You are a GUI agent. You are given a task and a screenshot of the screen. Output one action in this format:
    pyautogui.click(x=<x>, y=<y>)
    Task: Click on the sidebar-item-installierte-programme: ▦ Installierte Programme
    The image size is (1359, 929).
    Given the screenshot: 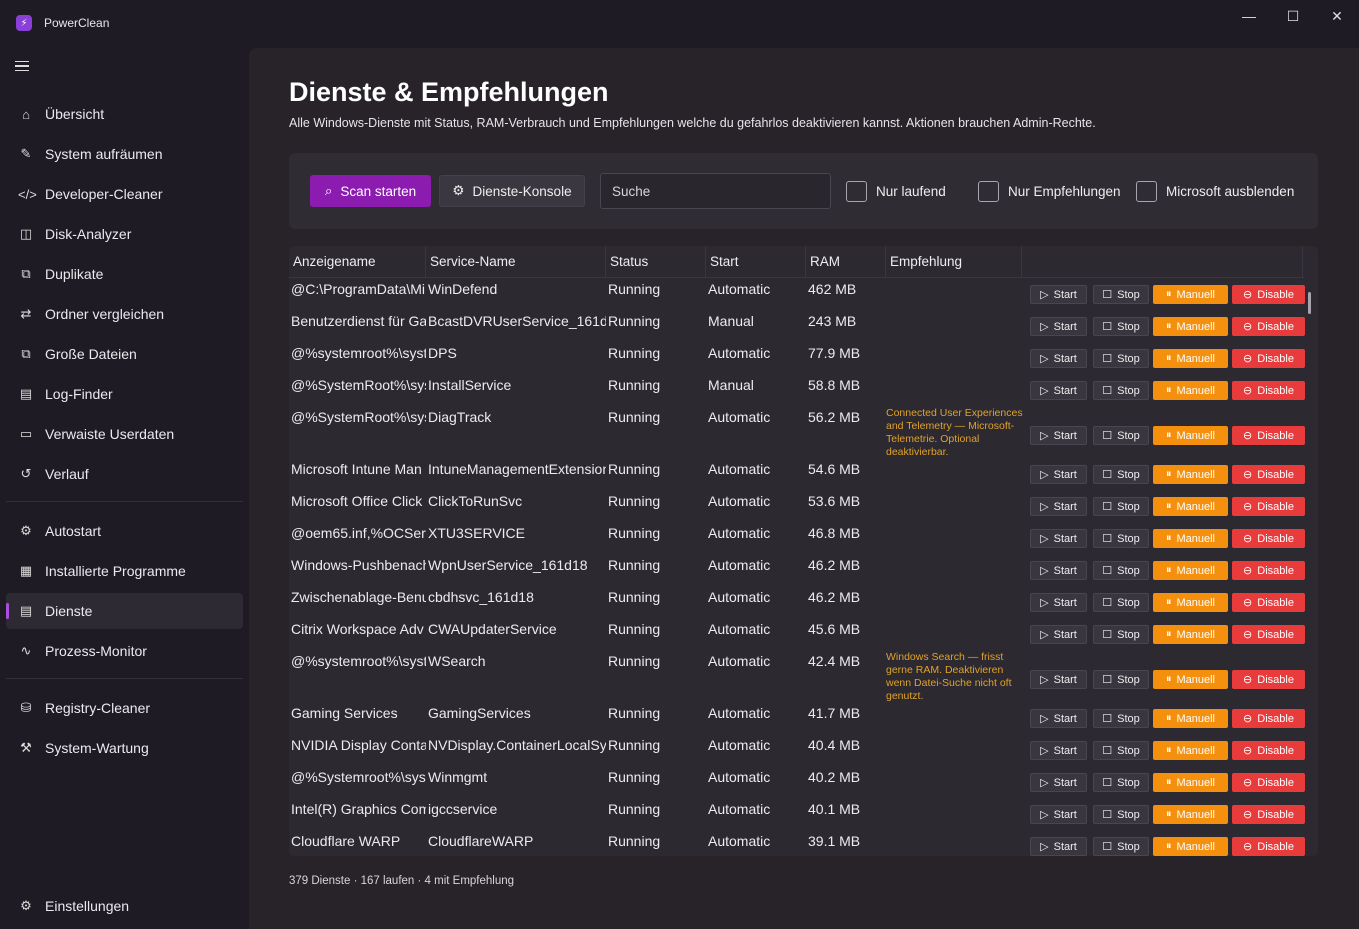 What is the action you would take?
    pyautogui.click(x=124, y=571)
    